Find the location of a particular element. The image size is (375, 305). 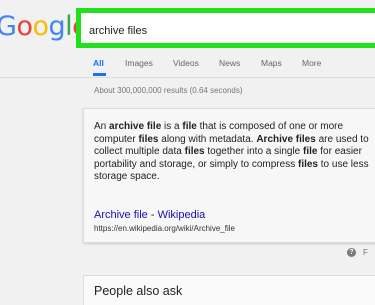

snippet-part: Archive files is located at coordinates (286, 139).